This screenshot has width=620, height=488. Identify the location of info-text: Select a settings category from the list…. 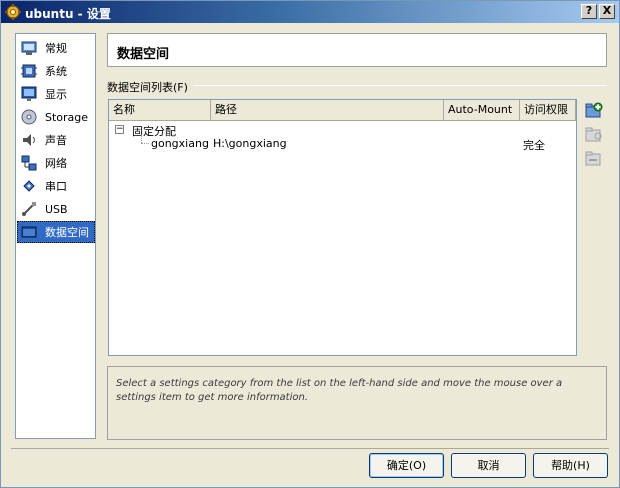
(339, 390).